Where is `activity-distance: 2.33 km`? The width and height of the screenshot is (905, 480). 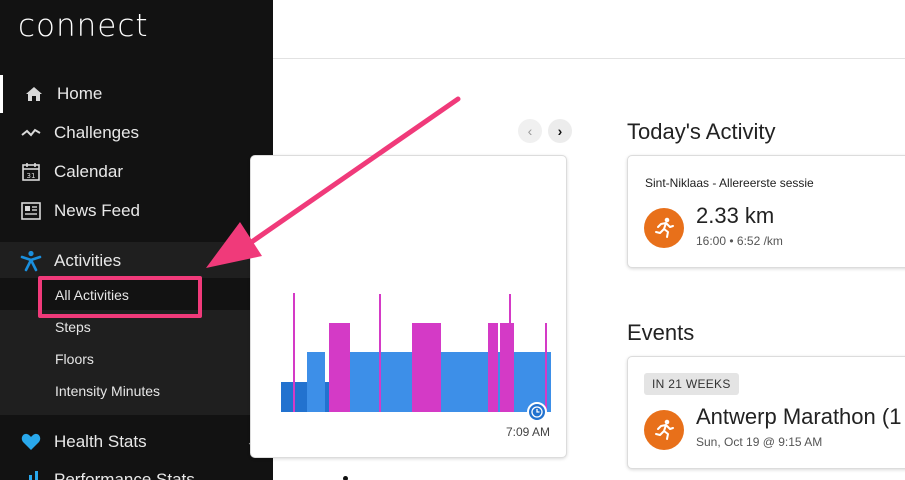 activity-distance: 2.33 km is located at coordinates (735, 215).